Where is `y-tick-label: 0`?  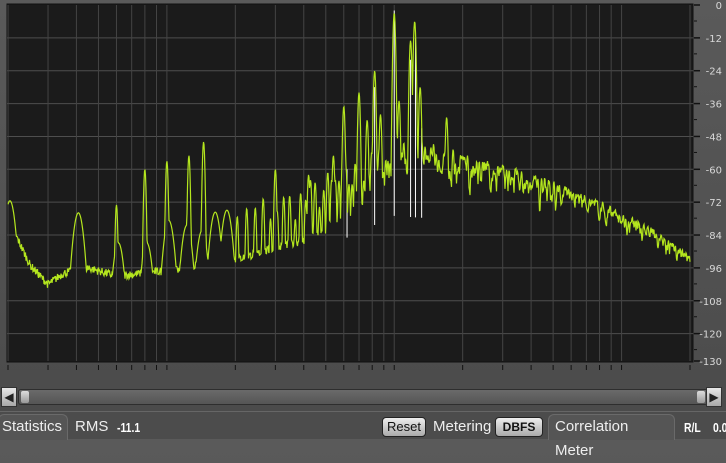 y-tick-label: 0 is located at coordinates (719, 6).